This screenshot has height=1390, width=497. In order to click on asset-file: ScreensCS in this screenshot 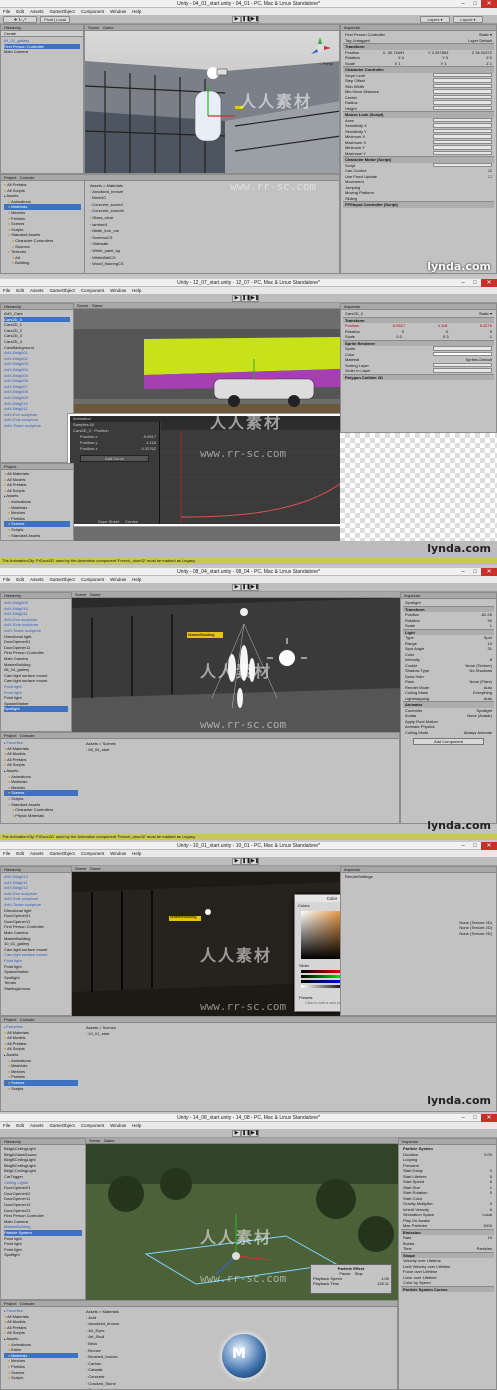, I will do `click(212, 238)`.